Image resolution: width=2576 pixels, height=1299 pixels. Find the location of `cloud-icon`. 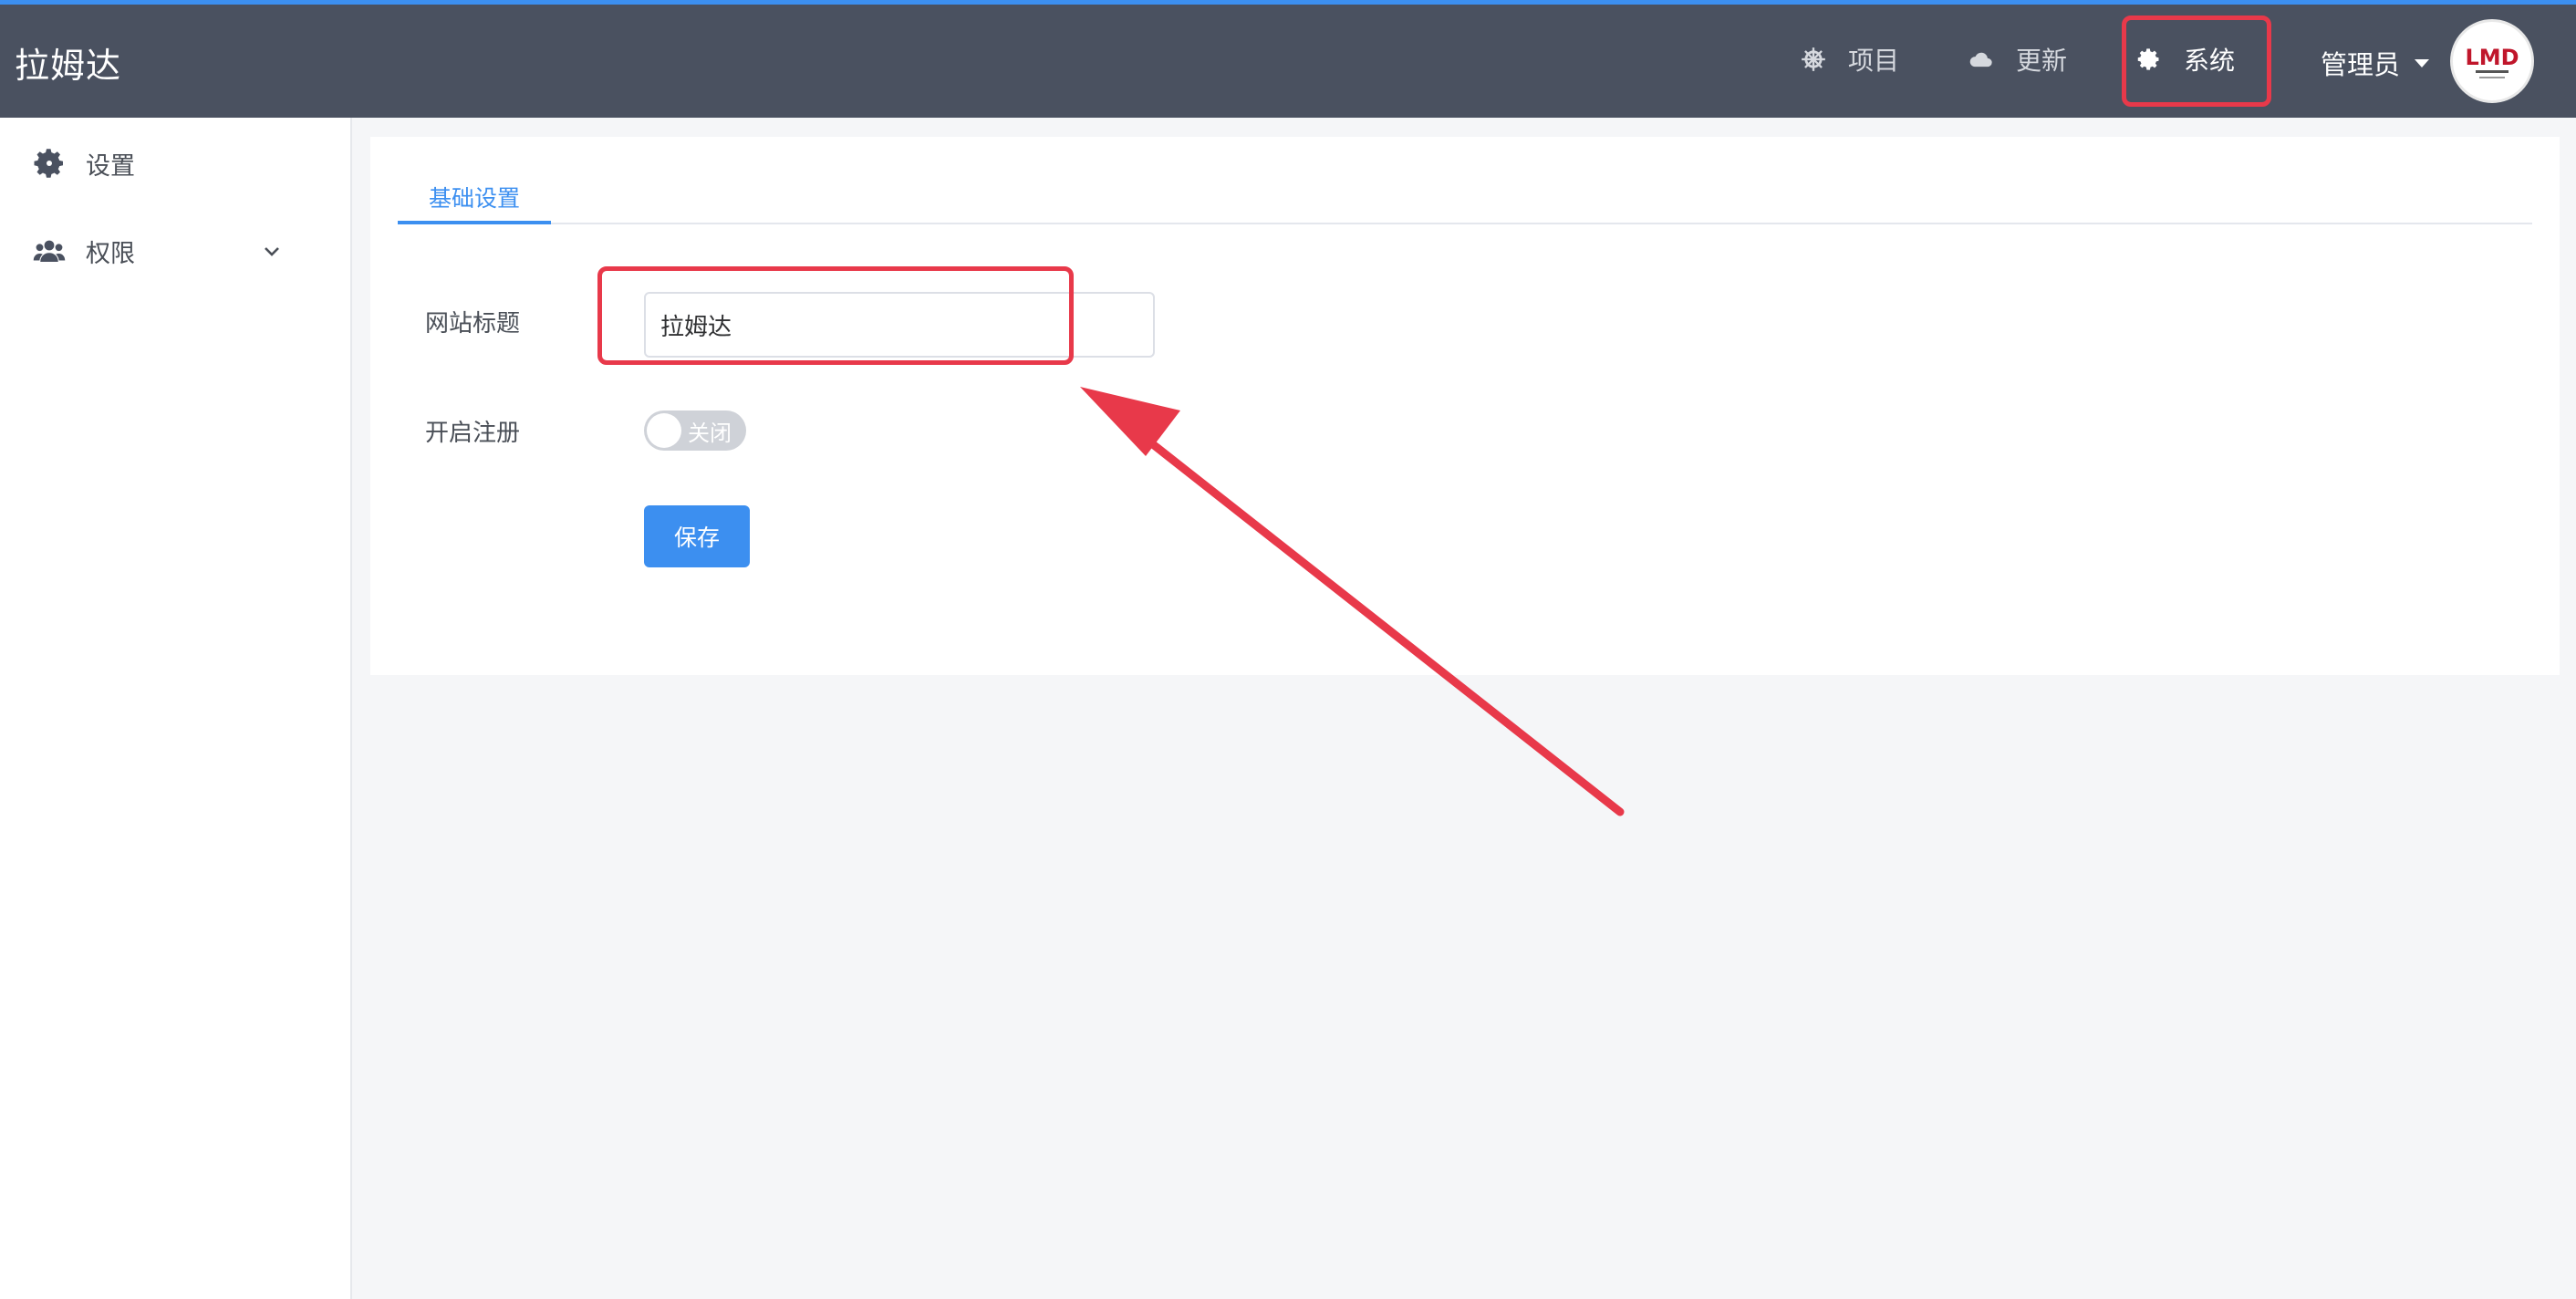

cloud-icon is located at coordinates (1980, 60).